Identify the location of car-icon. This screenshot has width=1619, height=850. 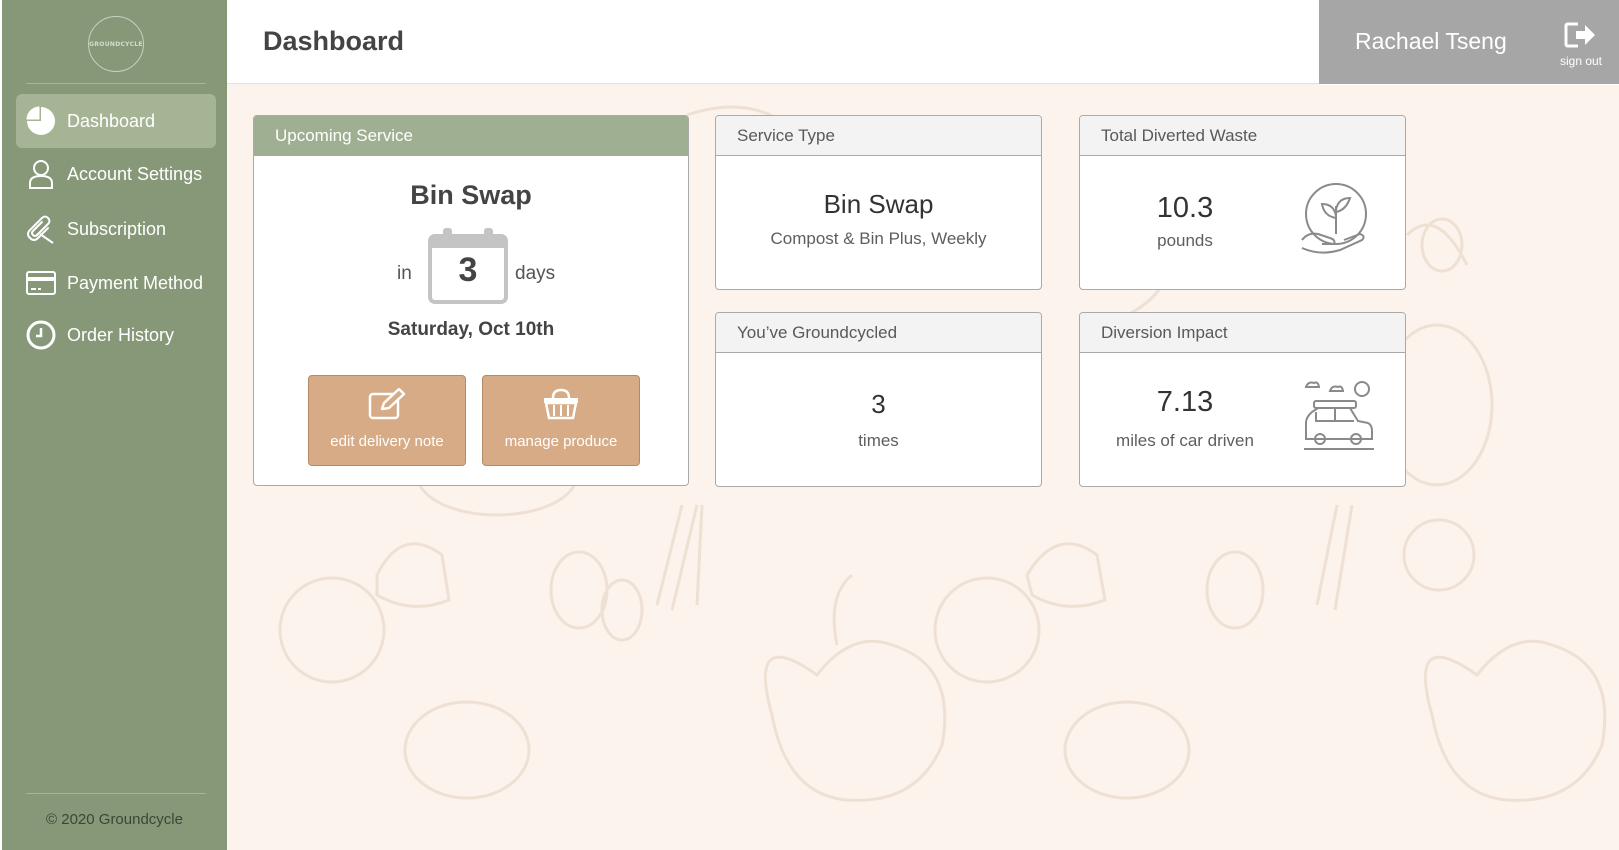
(1339, 418).